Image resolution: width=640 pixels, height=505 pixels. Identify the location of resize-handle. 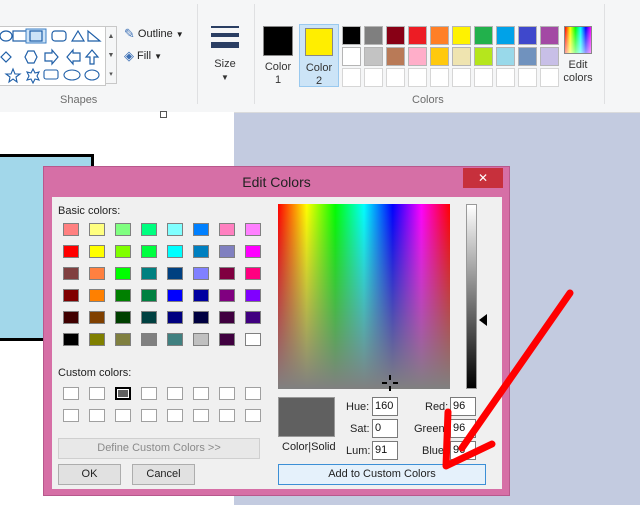
(163, 114).